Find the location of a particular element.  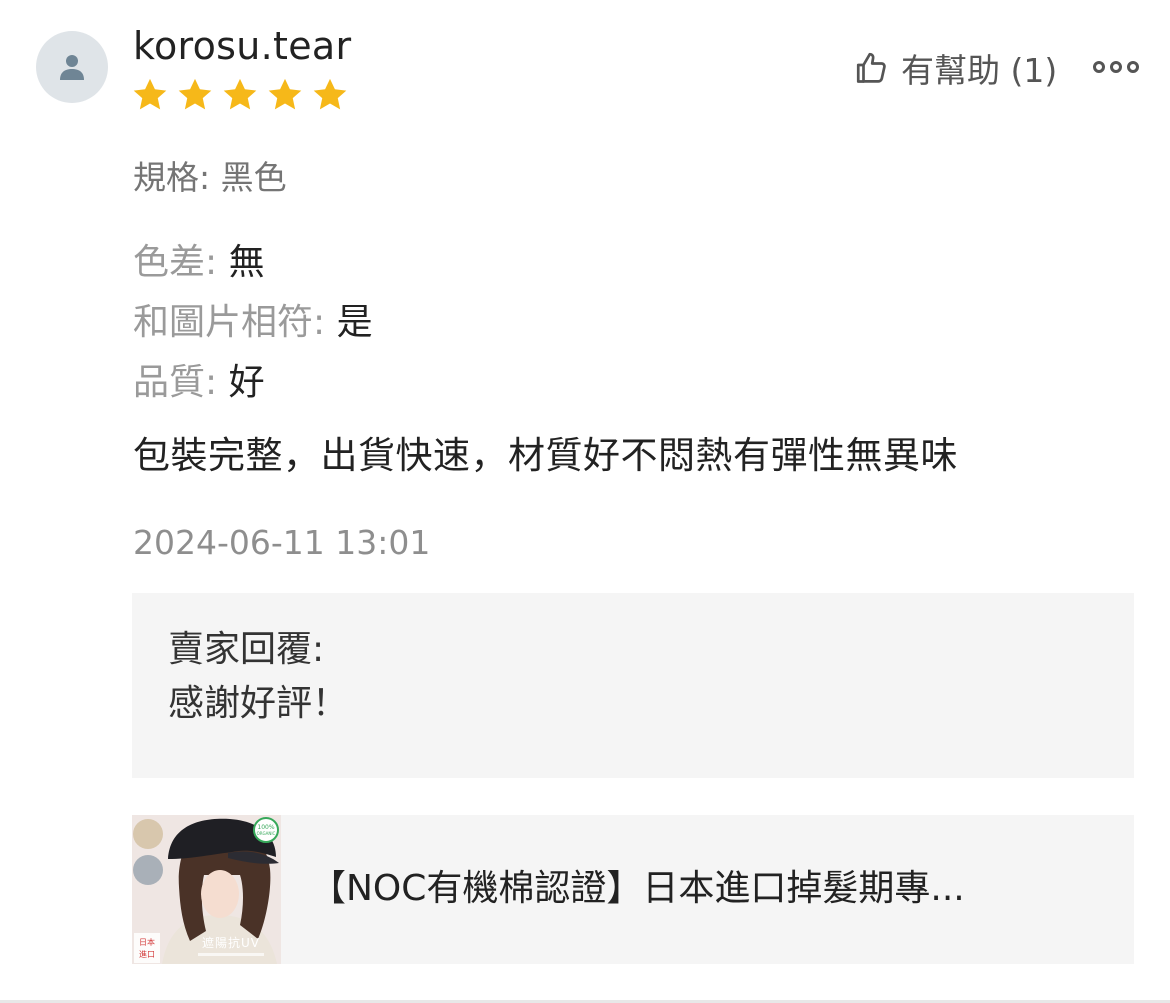

attribute-value: 是 is located at coordinates (354, 322).